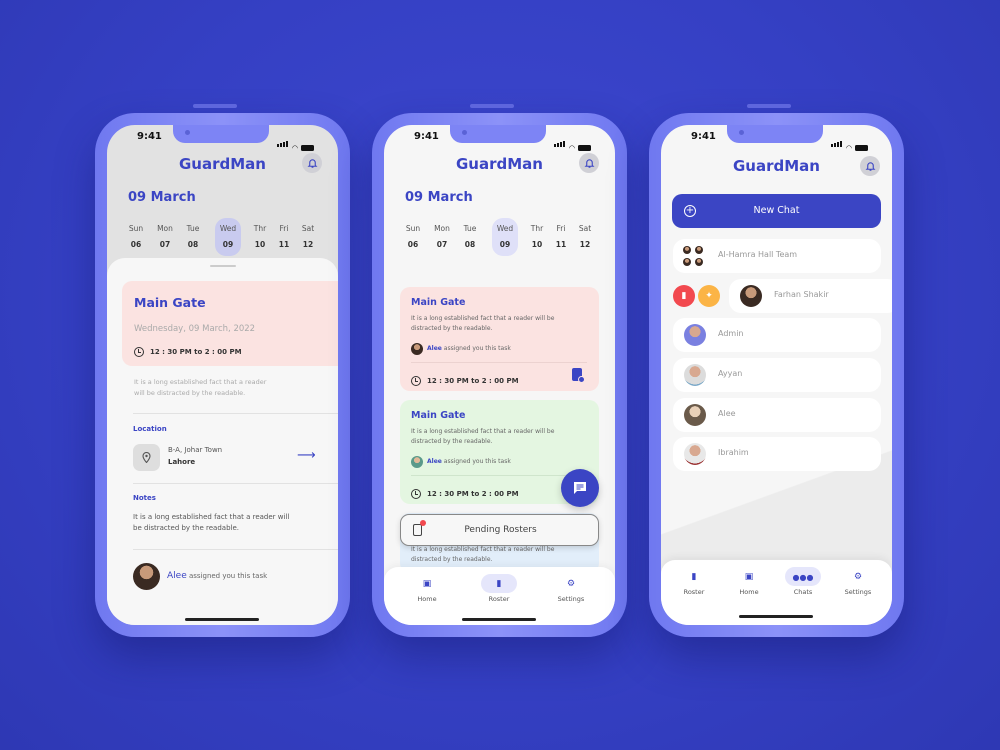 The height and width of the screenshot is (750, 1000). Describe the element at coordinates (223, 266) in the screenshot. I see `sheet-handle` at that location.